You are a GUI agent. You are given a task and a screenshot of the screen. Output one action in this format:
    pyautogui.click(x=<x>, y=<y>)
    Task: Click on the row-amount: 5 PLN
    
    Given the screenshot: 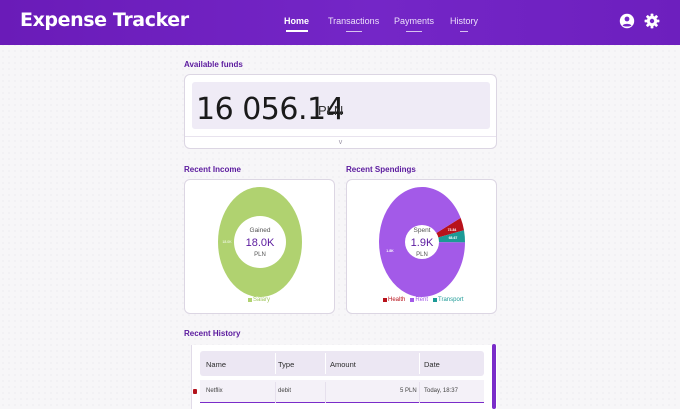 What is the action you would take?
    pyautogui.click(x=408, y=391)
    